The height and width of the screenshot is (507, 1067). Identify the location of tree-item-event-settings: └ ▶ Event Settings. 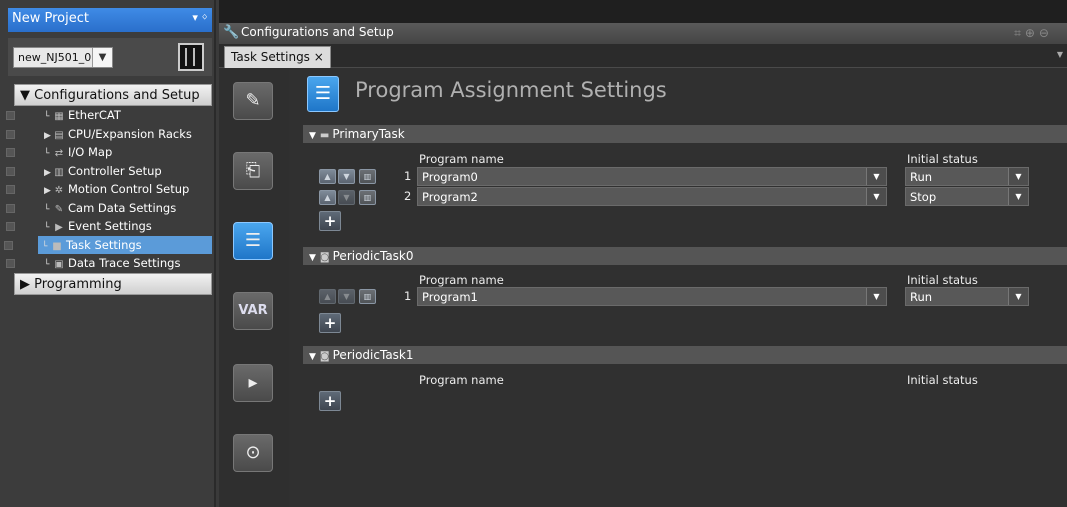
(109, 227).